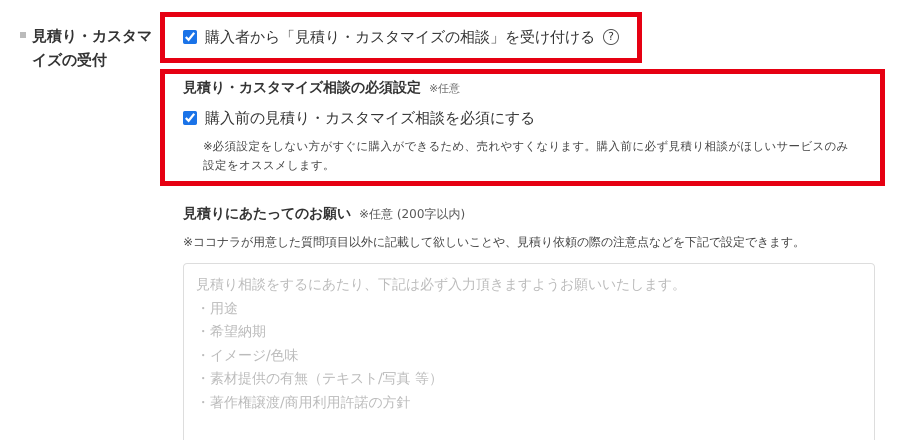  I want to click on section-title: 見積り・カスタマイズ相談の必須設定, so click(302, 88).